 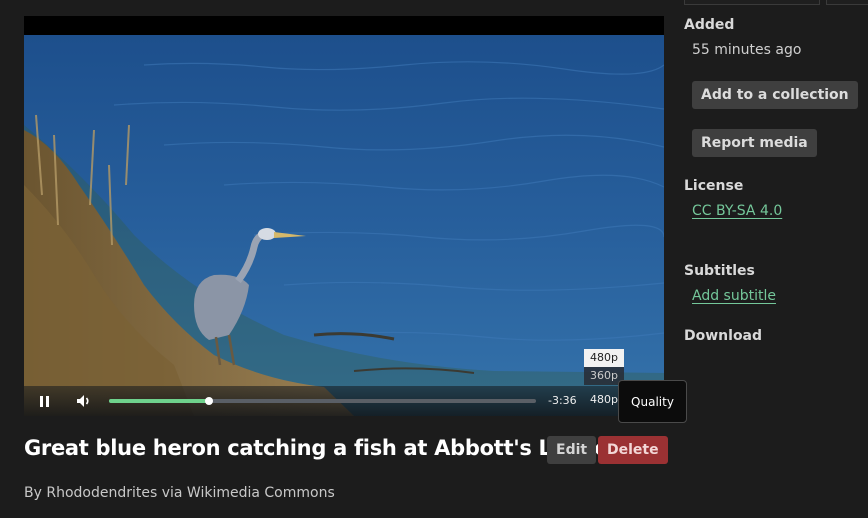 I want to click on add-to-collection-button: Add to a collection, so click(x=775, y=95).